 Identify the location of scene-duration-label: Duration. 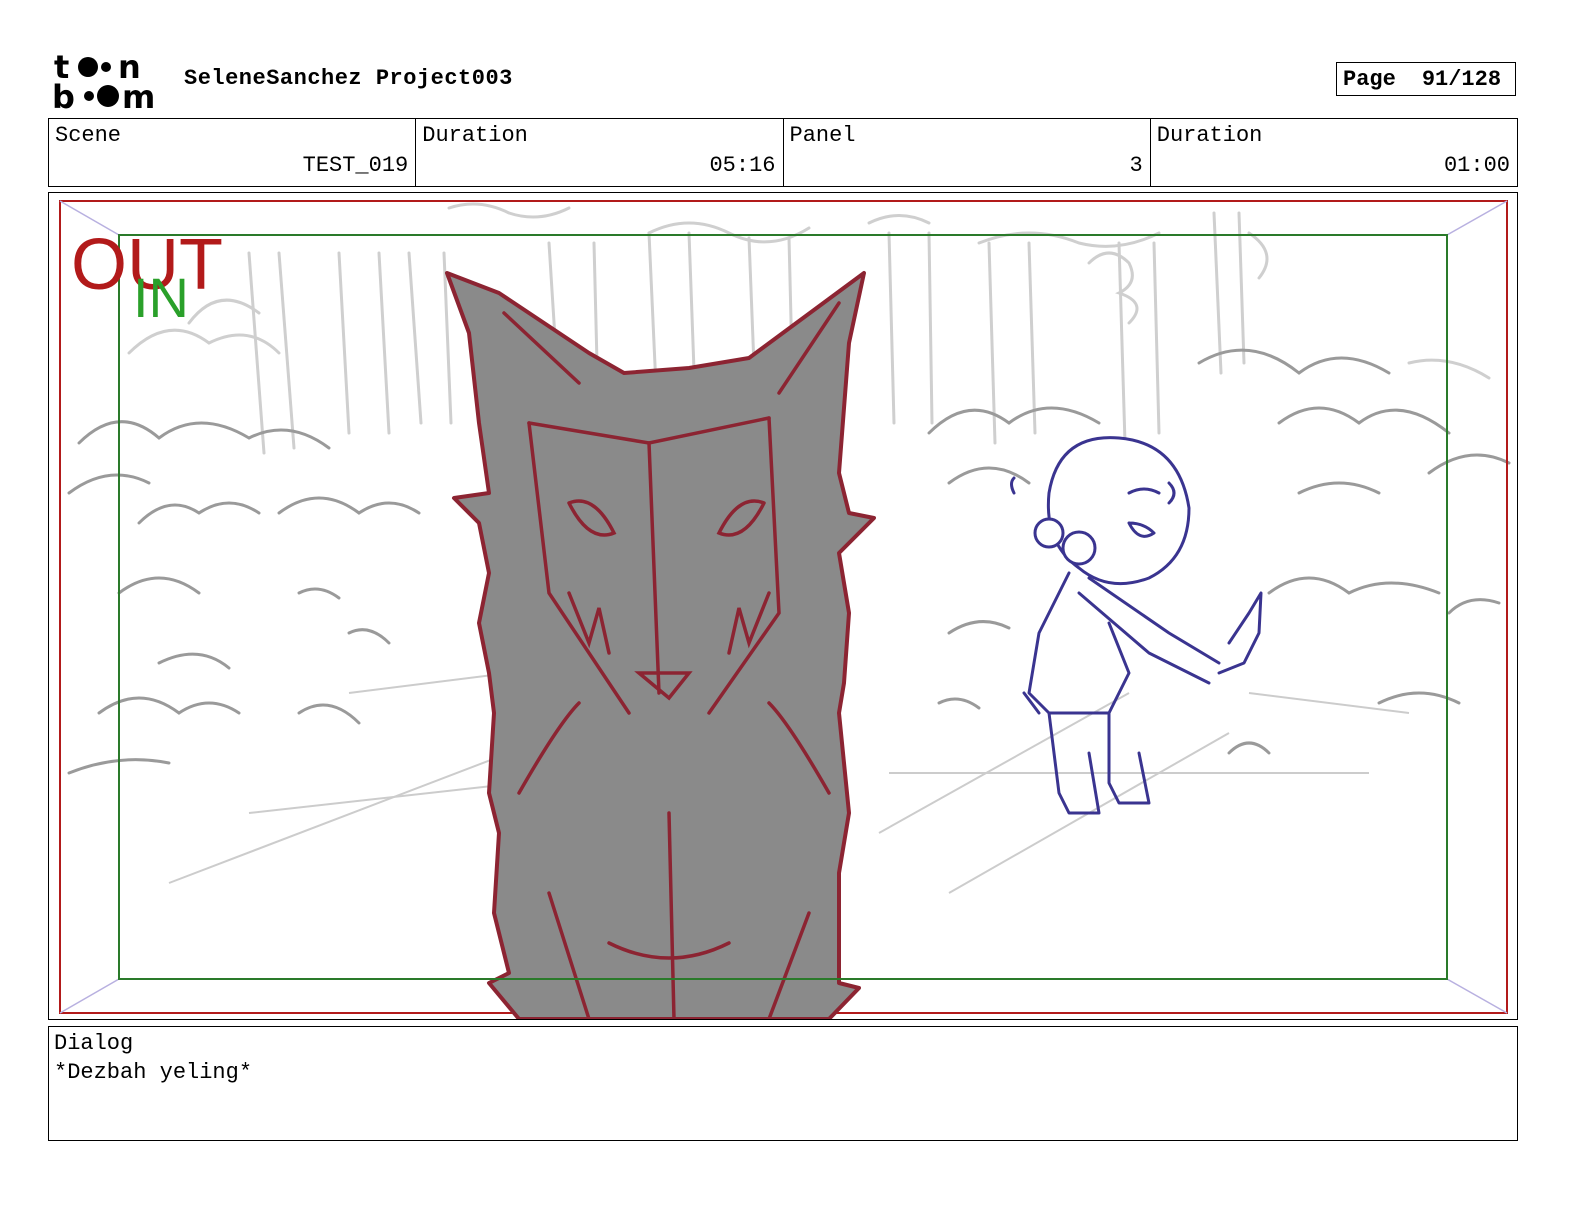
(475, 135).